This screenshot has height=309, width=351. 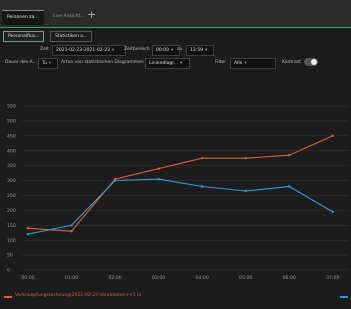 I want to click on x-tick-label-4: 04:00, so click(x=202, y=278).